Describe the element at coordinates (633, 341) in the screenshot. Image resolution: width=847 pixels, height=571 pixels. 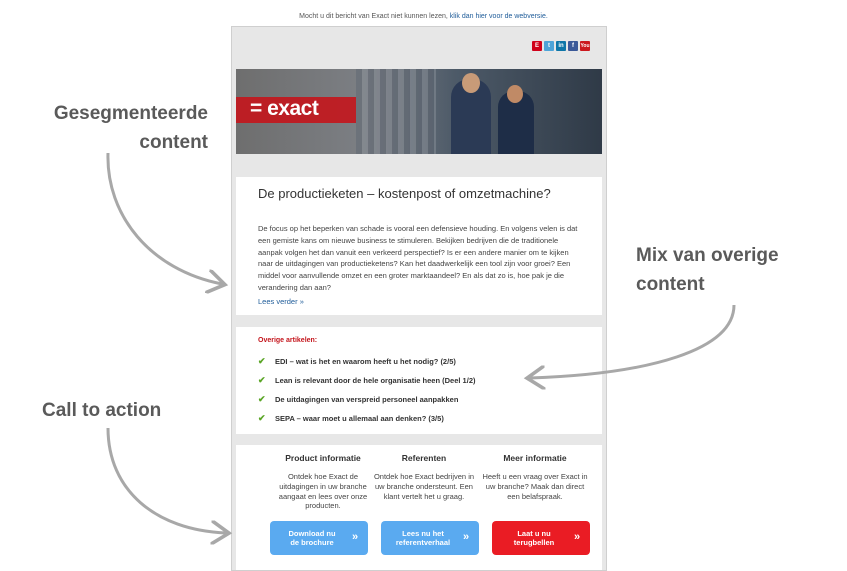
I see `arrow-mix` at that location.